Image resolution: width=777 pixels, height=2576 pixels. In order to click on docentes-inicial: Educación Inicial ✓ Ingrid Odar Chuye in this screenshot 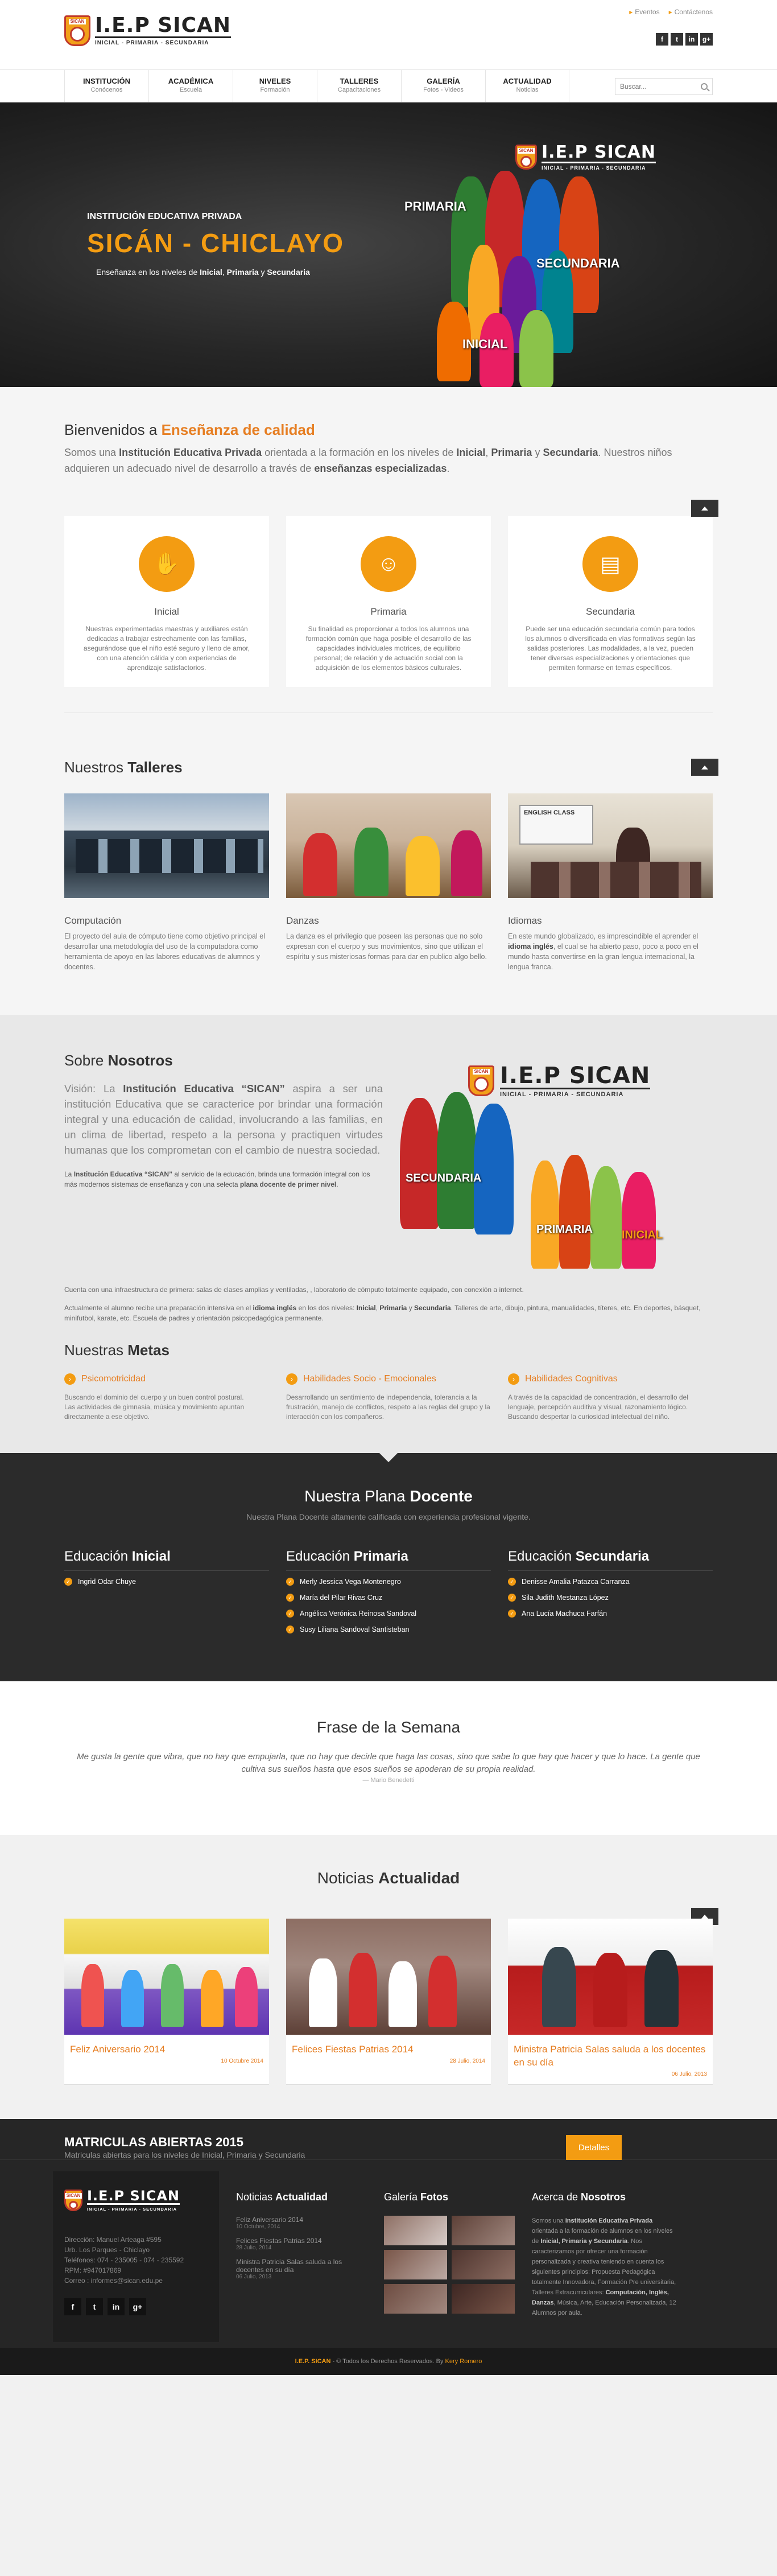, I will do `click(166, 1595)`.